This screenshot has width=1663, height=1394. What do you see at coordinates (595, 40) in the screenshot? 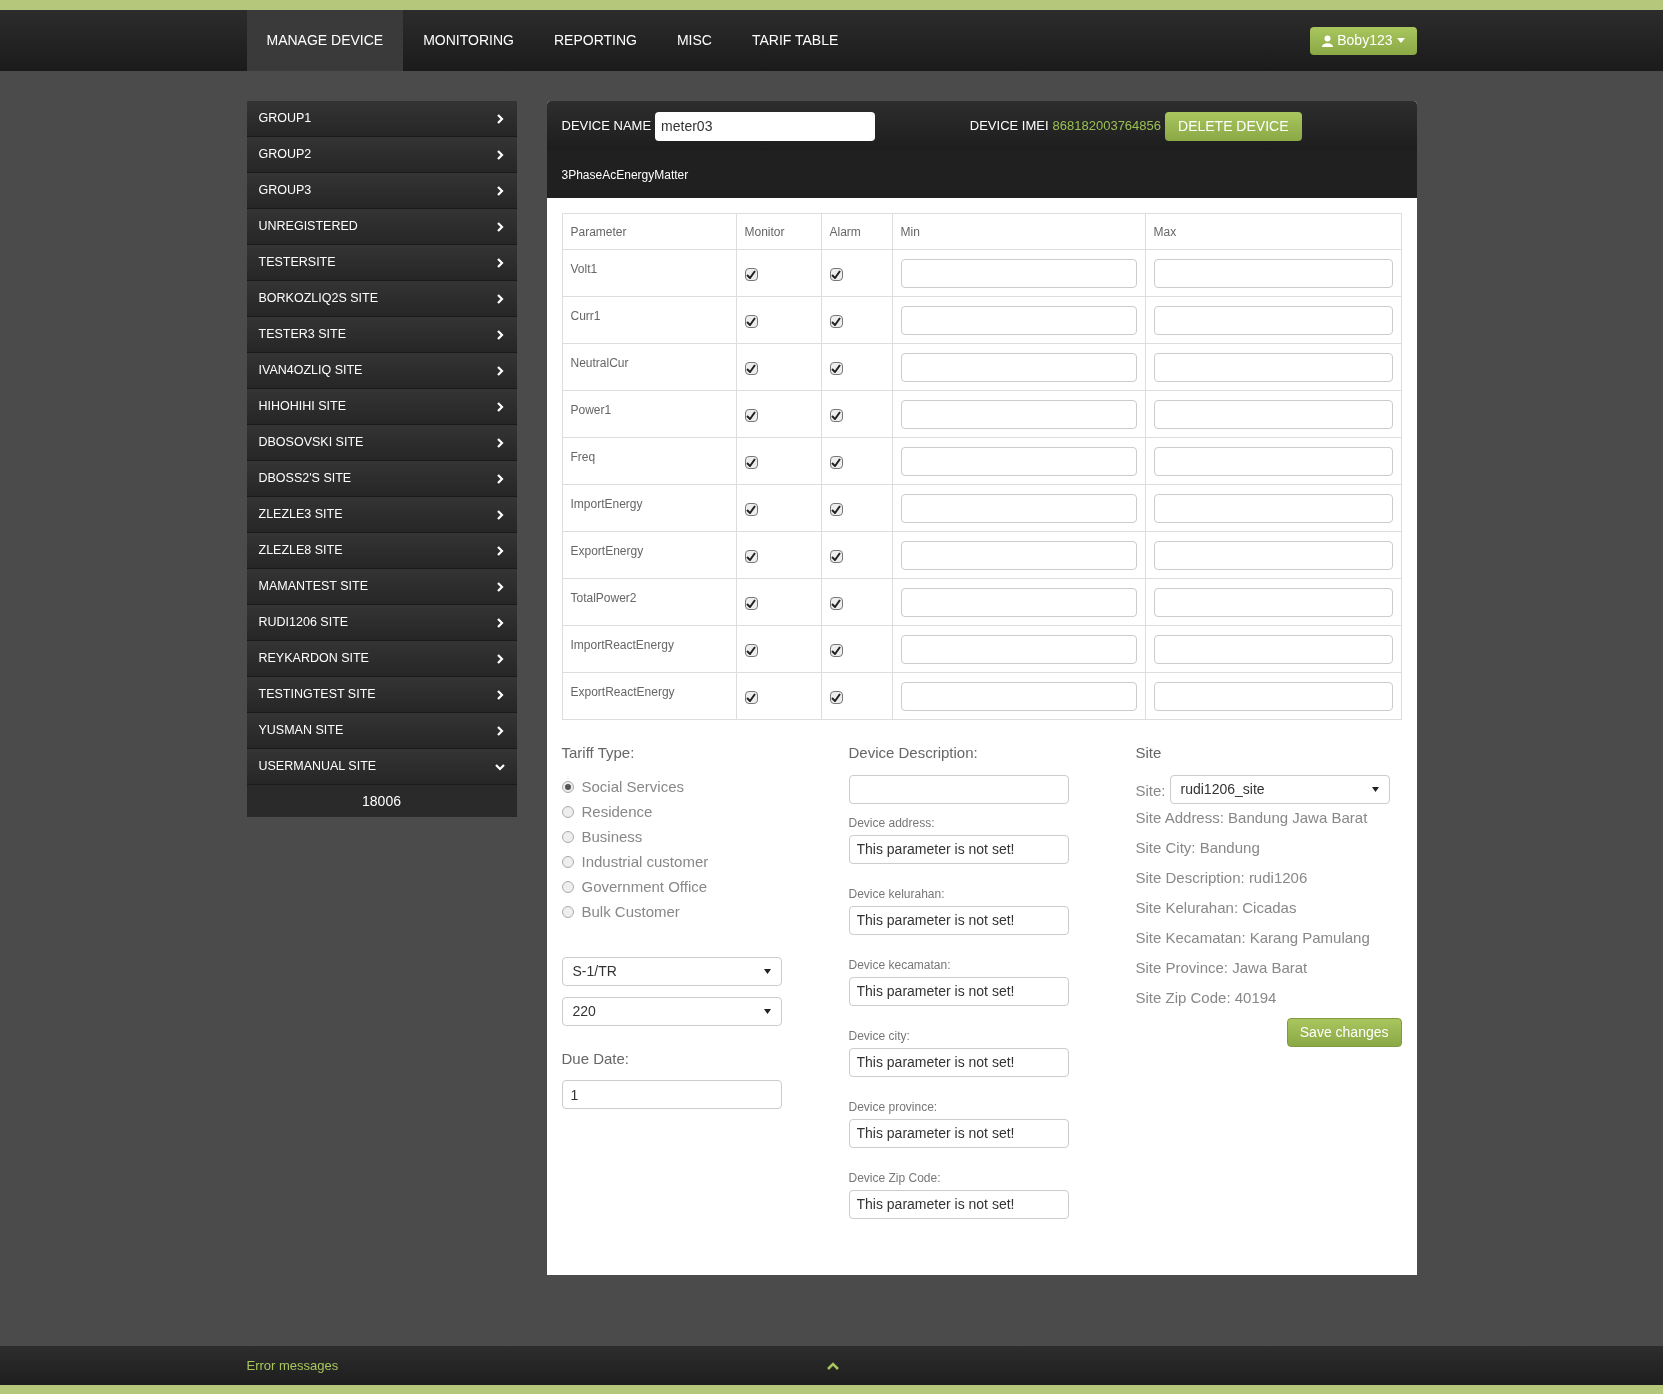
I see `nav-tab: REPORTING` at bounding box center [595, 40].